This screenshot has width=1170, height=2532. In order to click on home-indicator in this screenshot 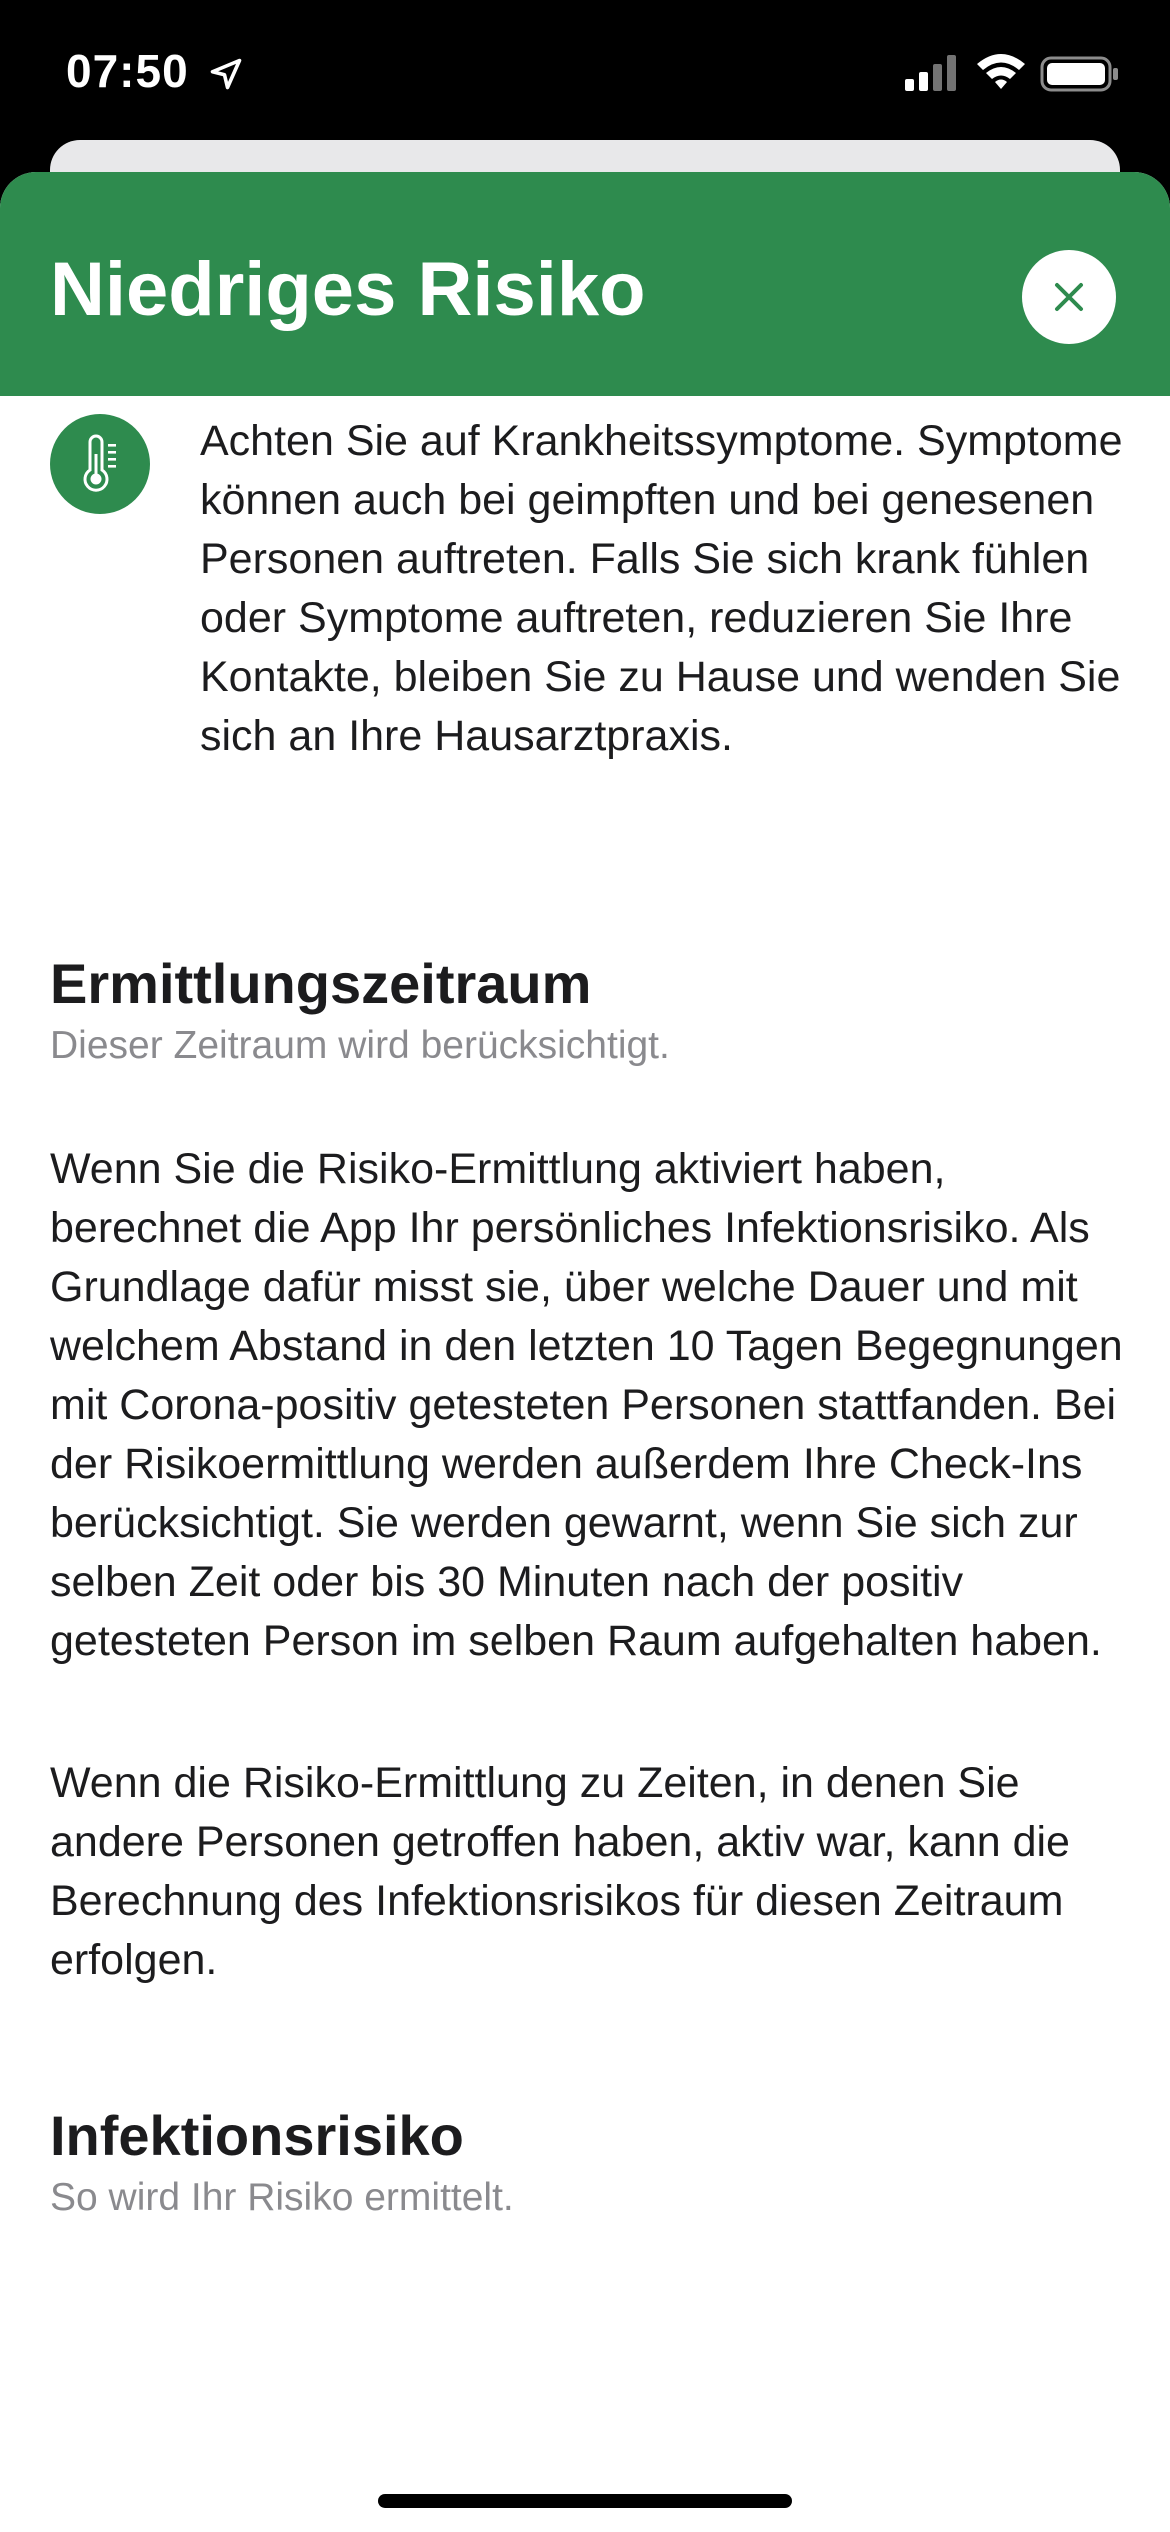, I will do `click(585, 2501)`.